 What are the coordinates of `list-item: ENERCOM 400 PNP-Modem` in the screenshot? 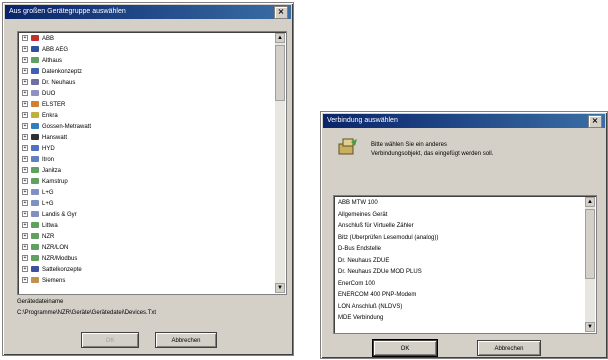 It's located at (460, 295).